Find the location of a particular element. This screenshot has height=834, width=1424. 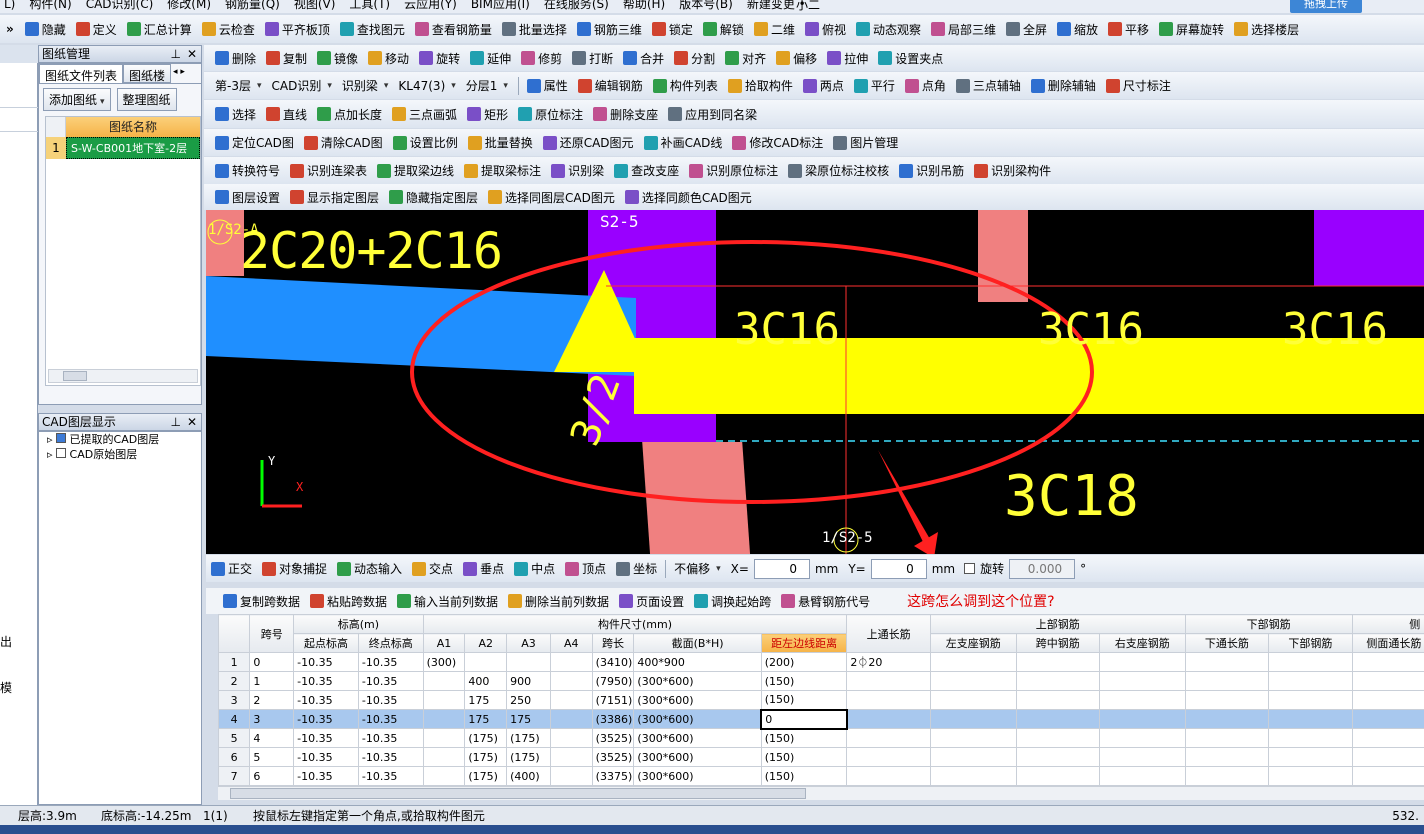

pink-column-center is located at coordinates (1003, 256).